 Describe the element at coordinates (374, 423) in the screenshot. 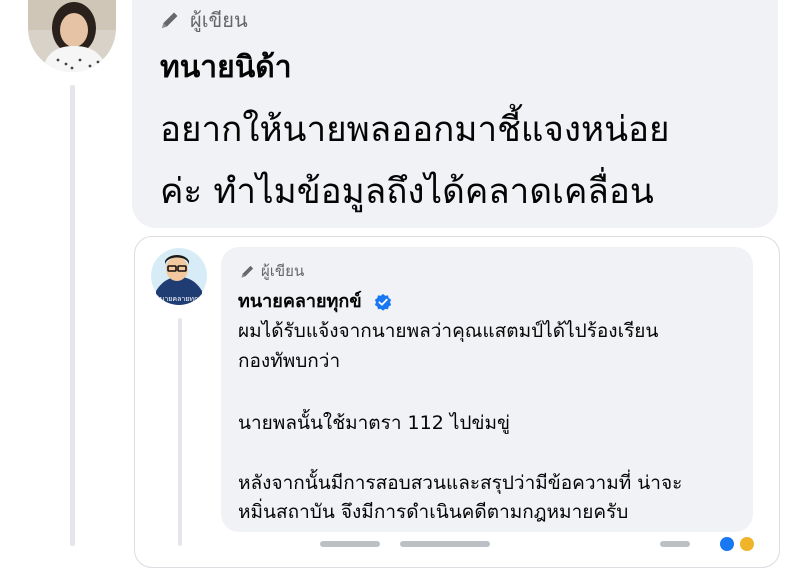

I see `shared-text-line-3: นายพลนั้นใช้มาตรา 112 ไปข่มขู่` at that location.